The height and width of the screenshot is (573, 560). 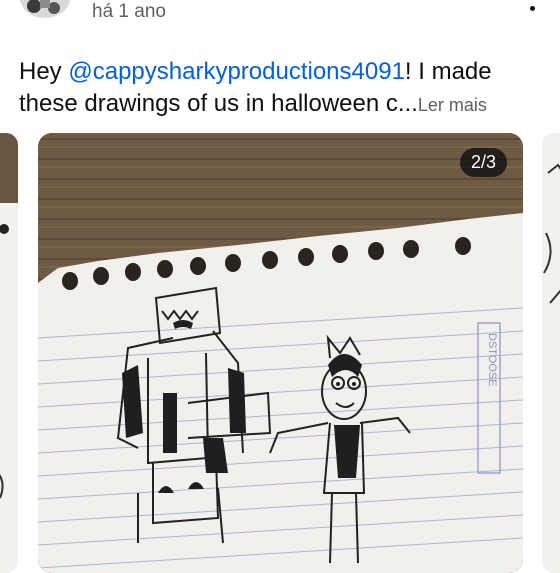 I want to click on image-counter: 2/3, so click(x=483, y=162).